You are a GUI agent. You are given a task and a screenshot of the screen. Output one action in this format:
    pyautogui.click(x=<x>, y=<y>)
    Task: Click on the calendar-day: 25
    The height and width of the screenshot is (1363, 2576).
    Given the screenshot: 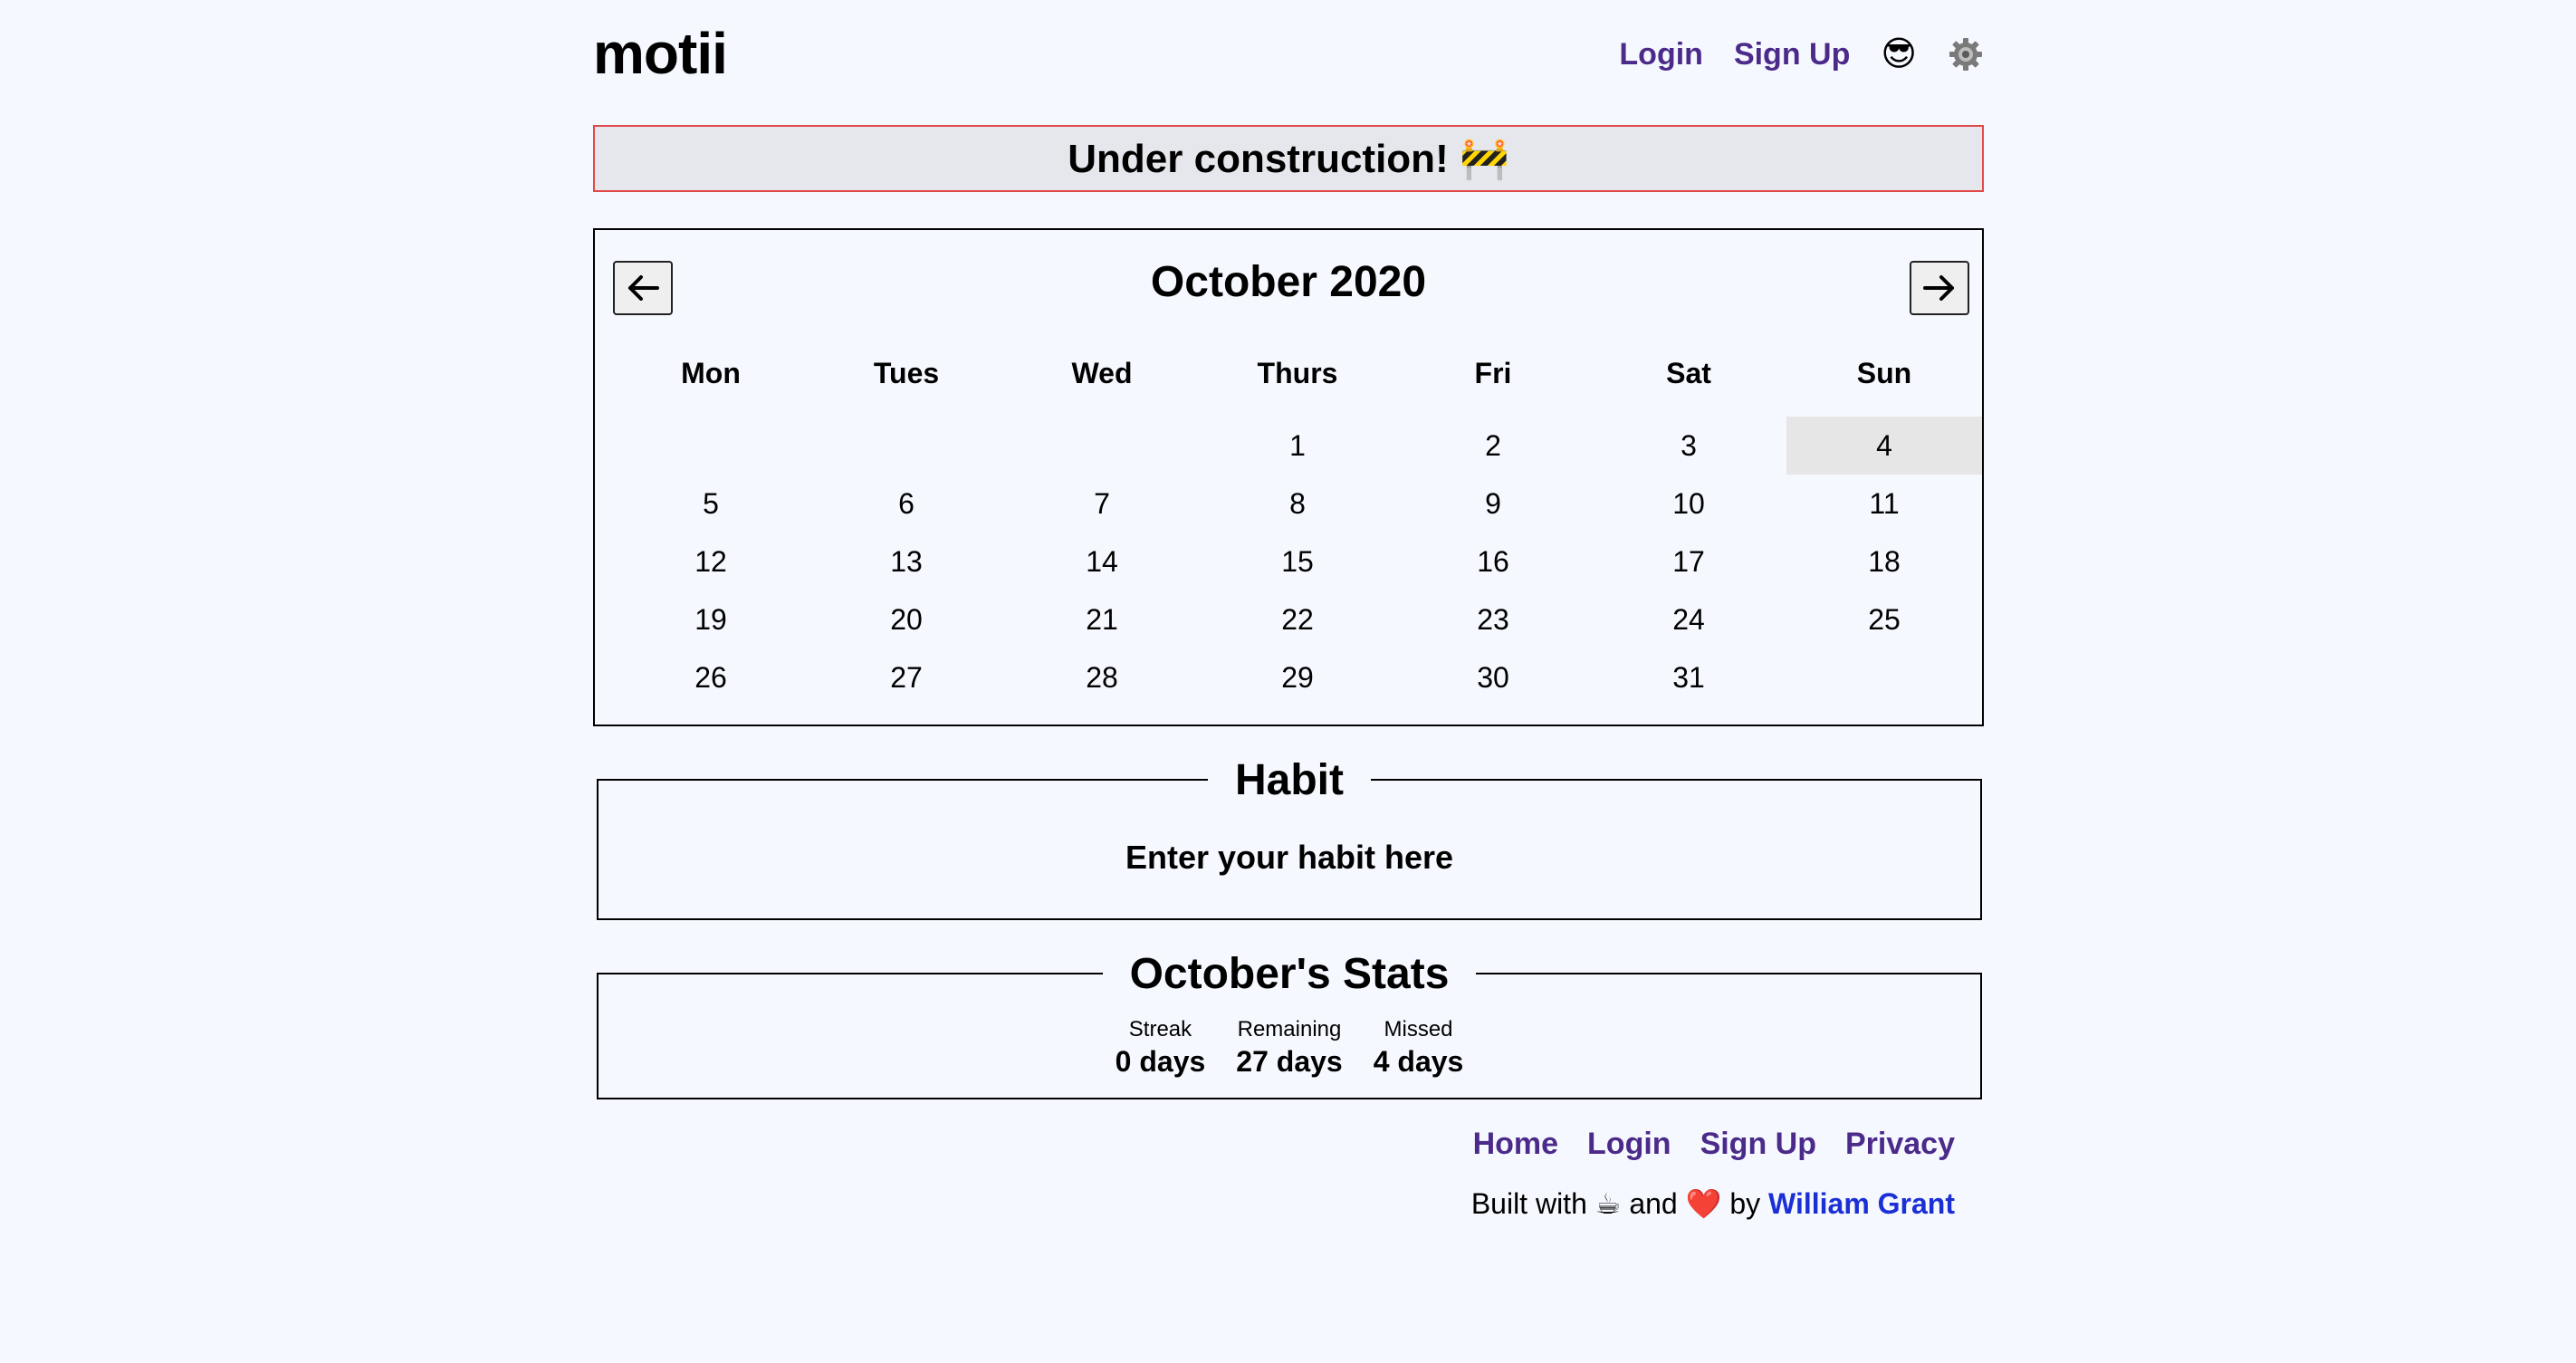 What is the action you would take?
    pyautogui.click(x=1884, y=619)
    